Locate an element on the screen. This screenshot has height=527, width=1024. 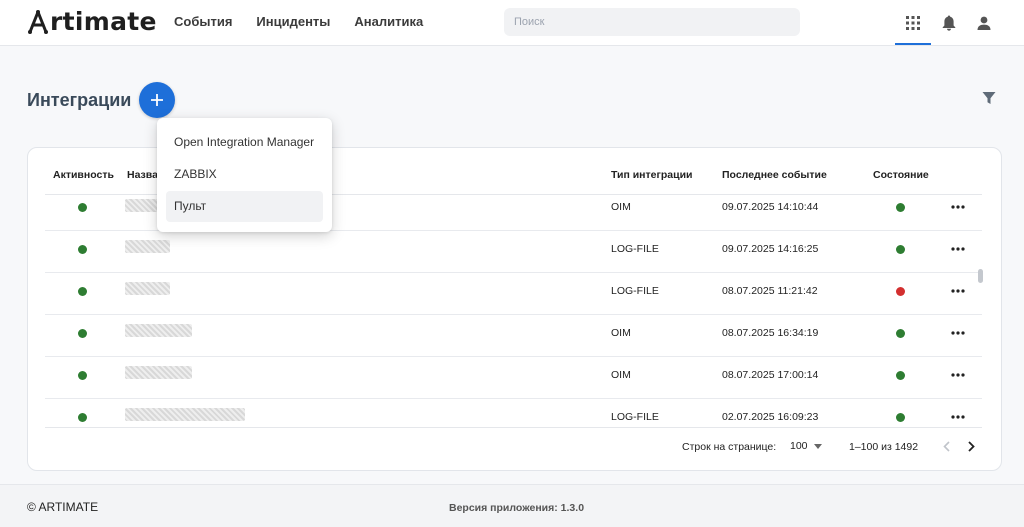
apps-grid-icon is located at coordinates (913, 23).